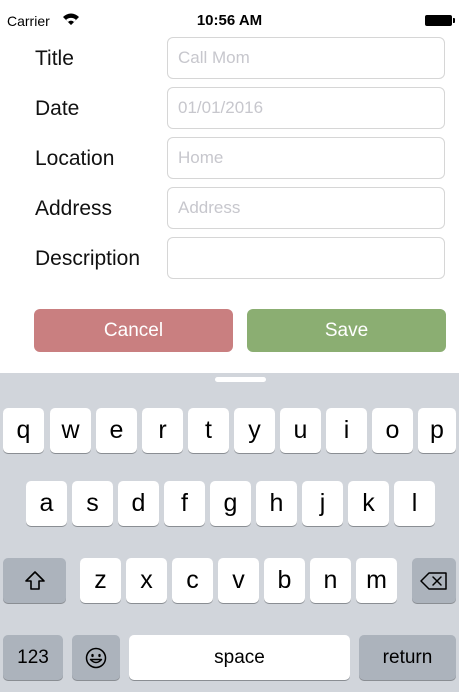 The image size is (459, 692). I want to click on key-y: y, so click(254, 430).